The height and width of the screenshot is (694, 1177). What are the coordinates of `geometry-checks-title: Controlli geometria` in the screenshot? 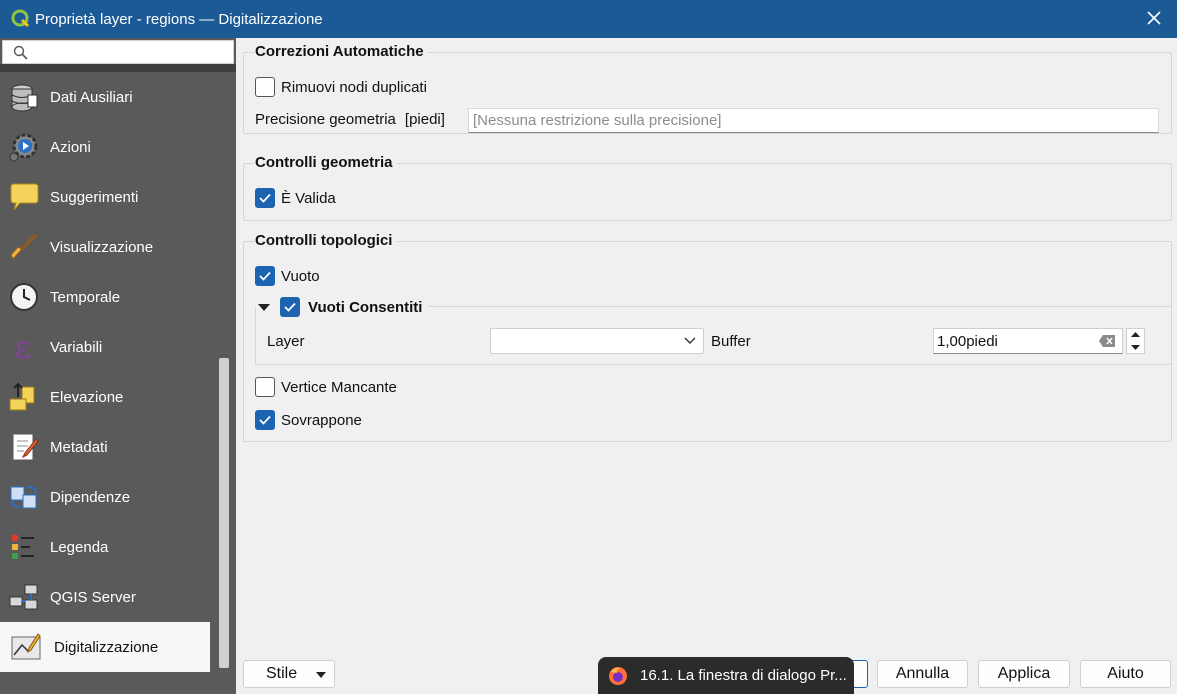 It's located at (326, 162).